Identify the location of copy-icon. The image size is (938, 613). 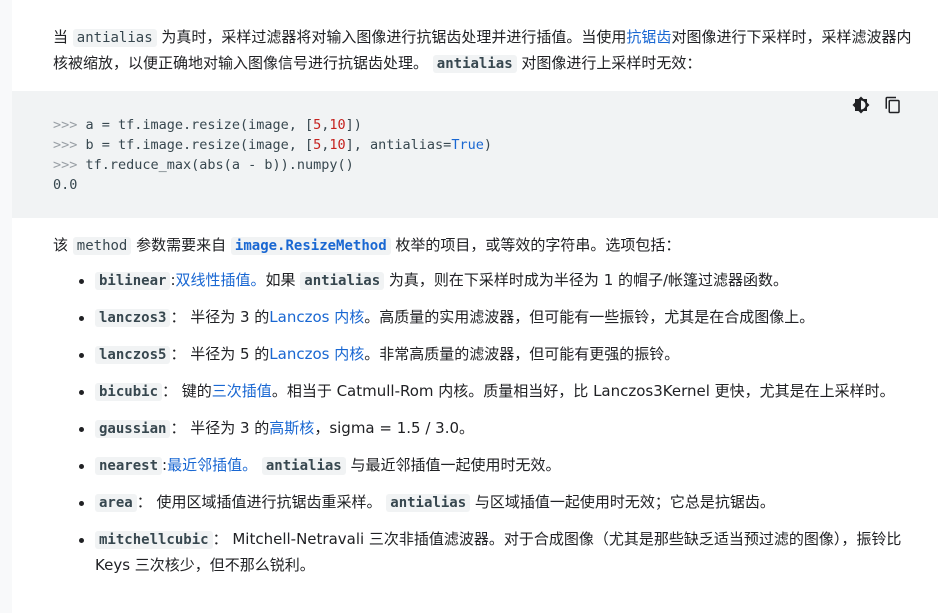
(893, 105).